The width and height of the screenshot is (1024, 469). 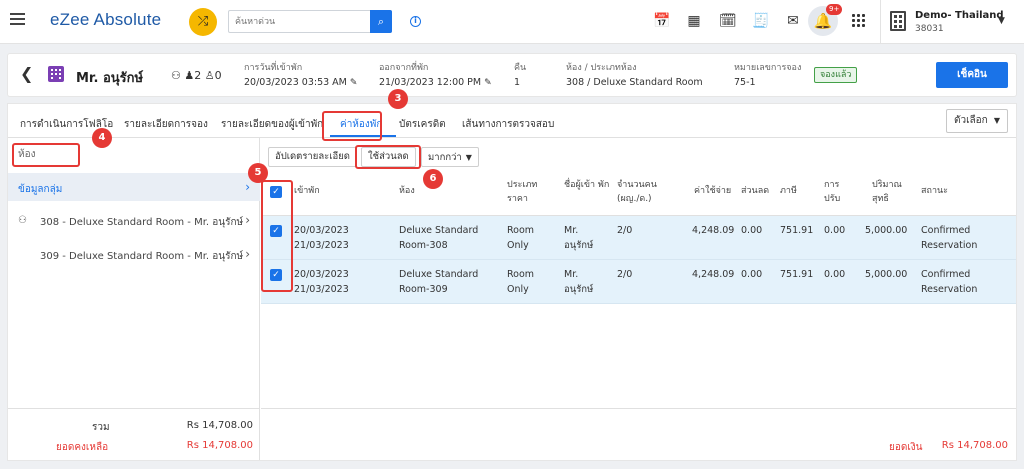 What do you see at coordinates (404, 68) in the screenshot?
I see `departure-label: ออกจากที่พัก` at bounding box center [404, 68].